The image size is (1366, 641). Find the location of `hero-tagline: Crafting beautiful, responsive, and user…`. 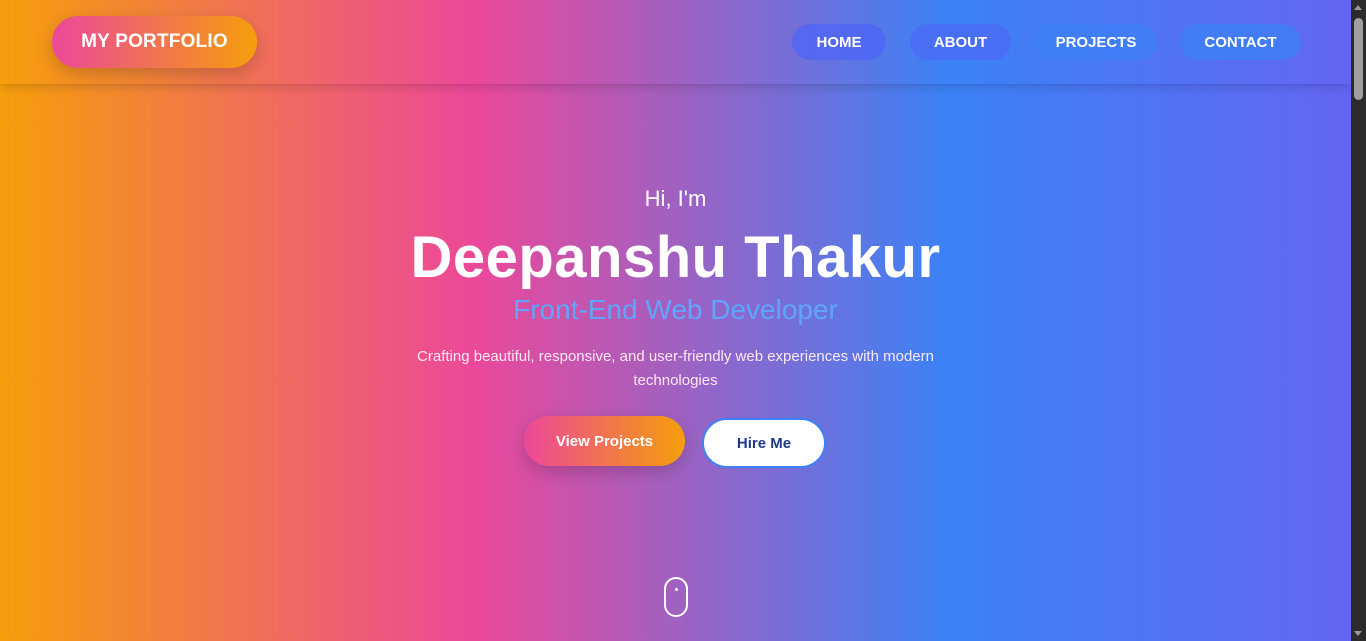

hero-tagline: Crafting beautiful, responsive, and user… is located at coordinates (675, 368).